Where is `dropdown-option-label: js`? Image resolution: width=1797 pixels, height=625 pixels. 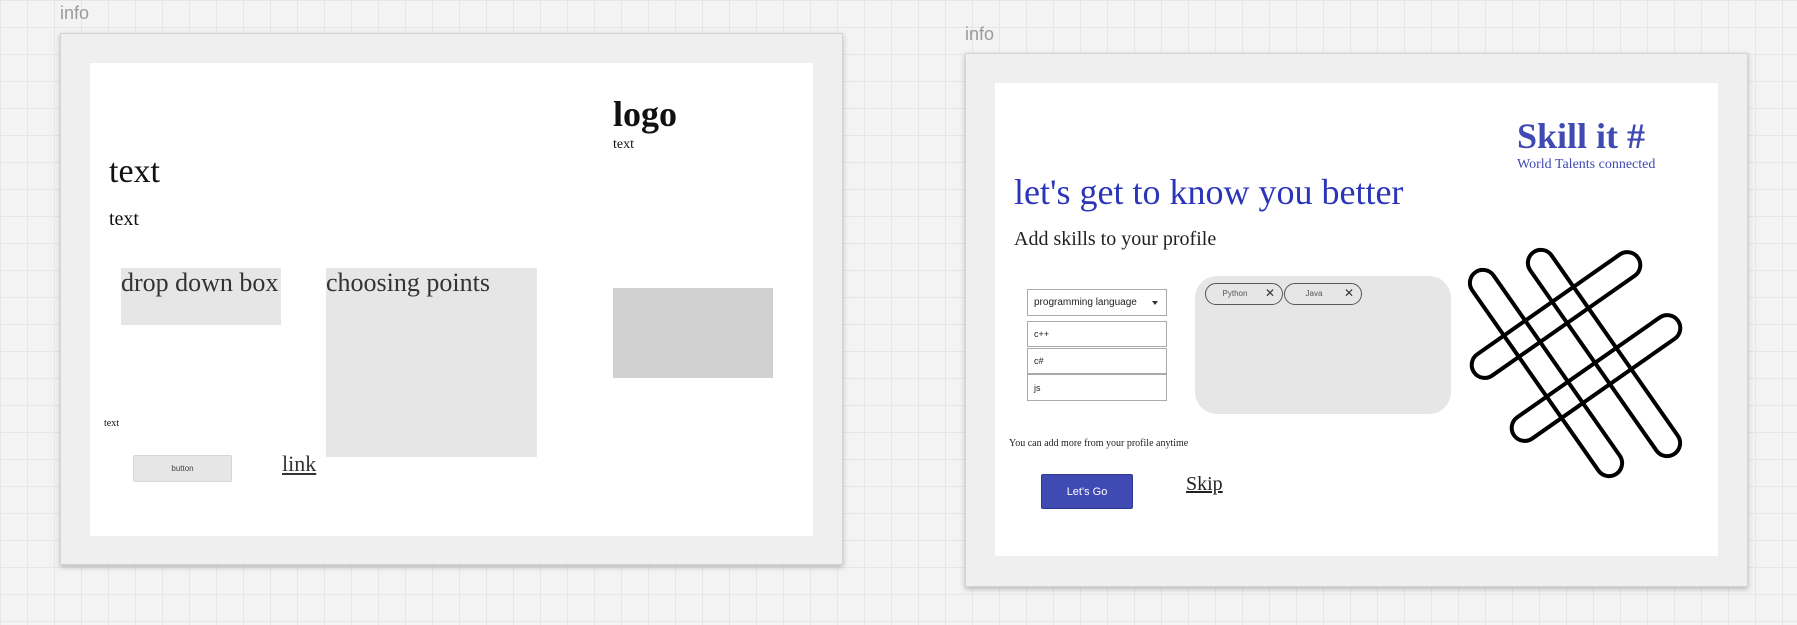
dropdown-option-label: js is located at coordinates (1037, 387).